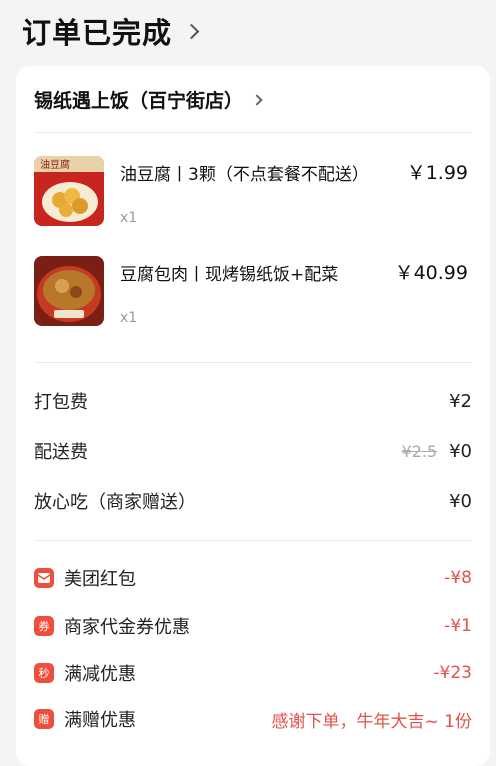  What do you see at coordinates (44, 626) in the screenshot?
I see `coupon-icon: 券` at bounding box center [44, 626].